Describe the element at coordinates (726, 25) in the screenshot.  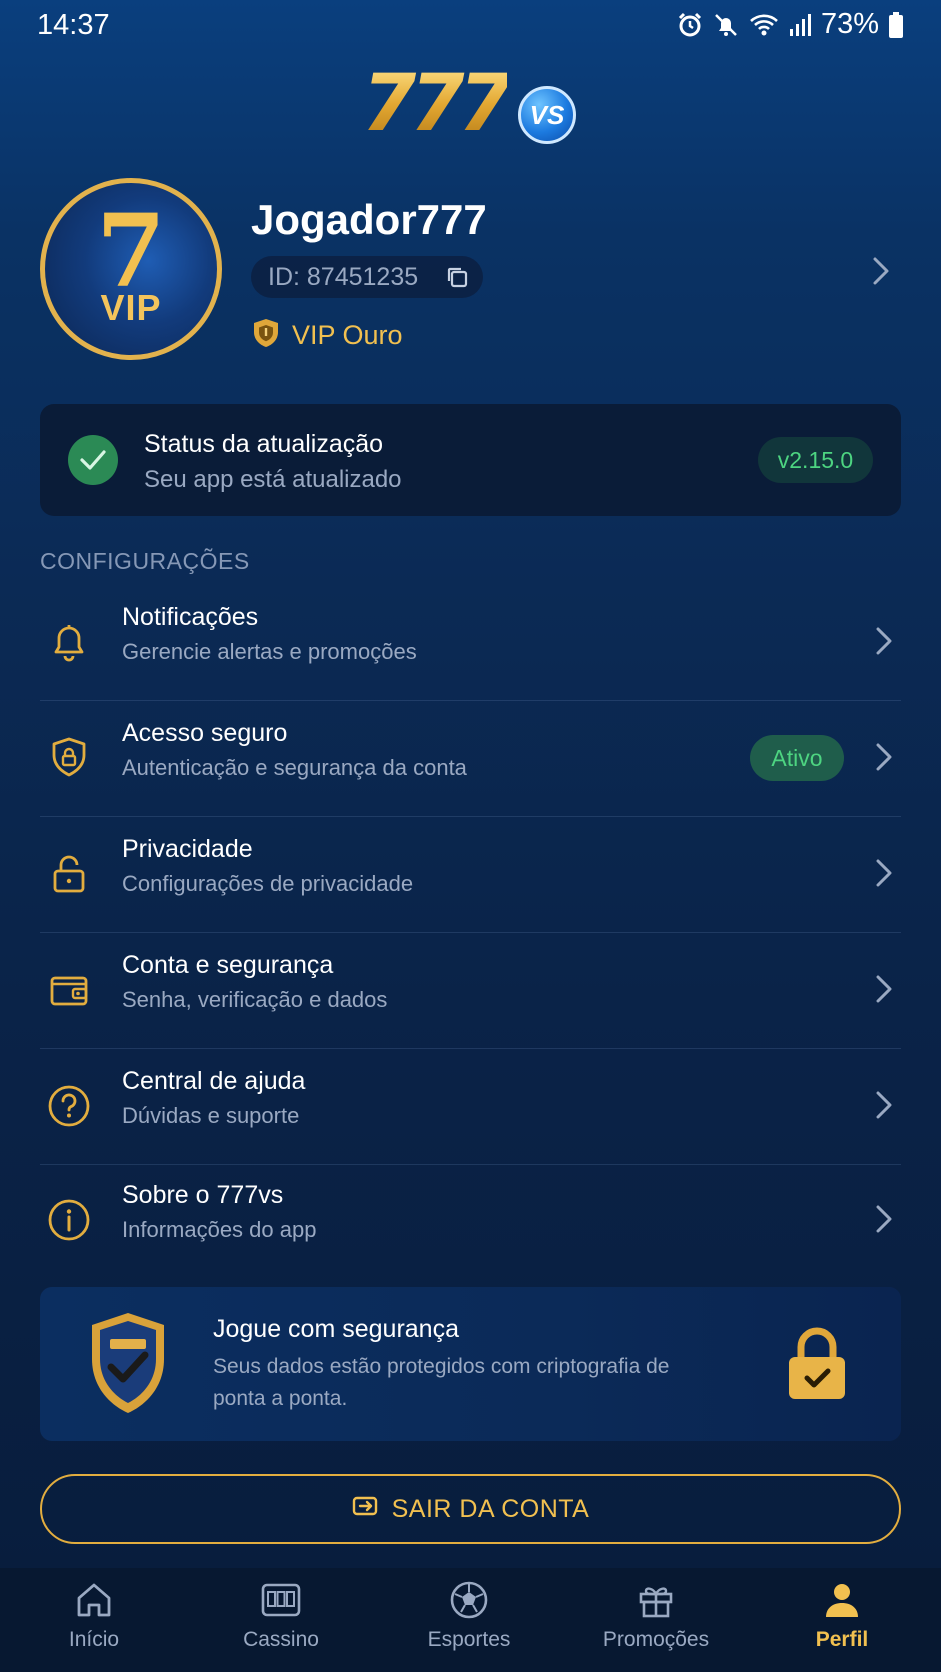
I see `mute-bell-icon` at that location.